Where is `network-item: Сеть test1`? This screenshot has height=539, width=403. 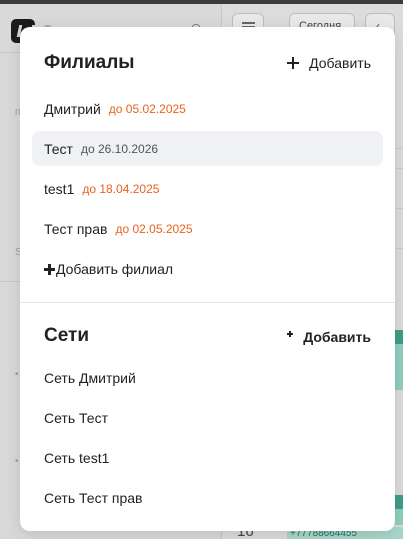 network-item: Сеть test1 is located at coordinates (76, 458).